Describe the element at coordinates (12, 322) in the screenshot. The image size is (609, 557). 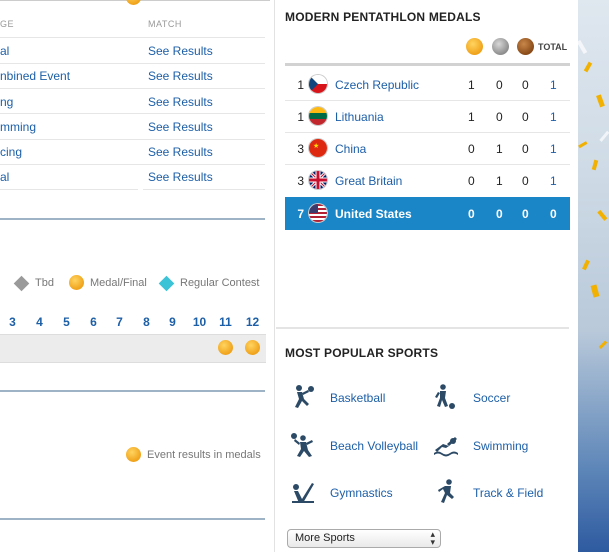
I see `day-number: 3` at that location.